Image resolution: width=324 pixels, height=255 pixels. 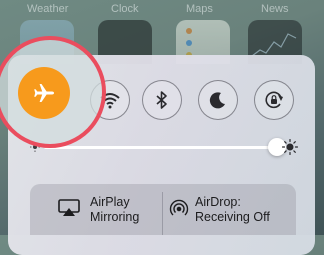 I want to click on airdrop-icon, so click(x=179, y=207).